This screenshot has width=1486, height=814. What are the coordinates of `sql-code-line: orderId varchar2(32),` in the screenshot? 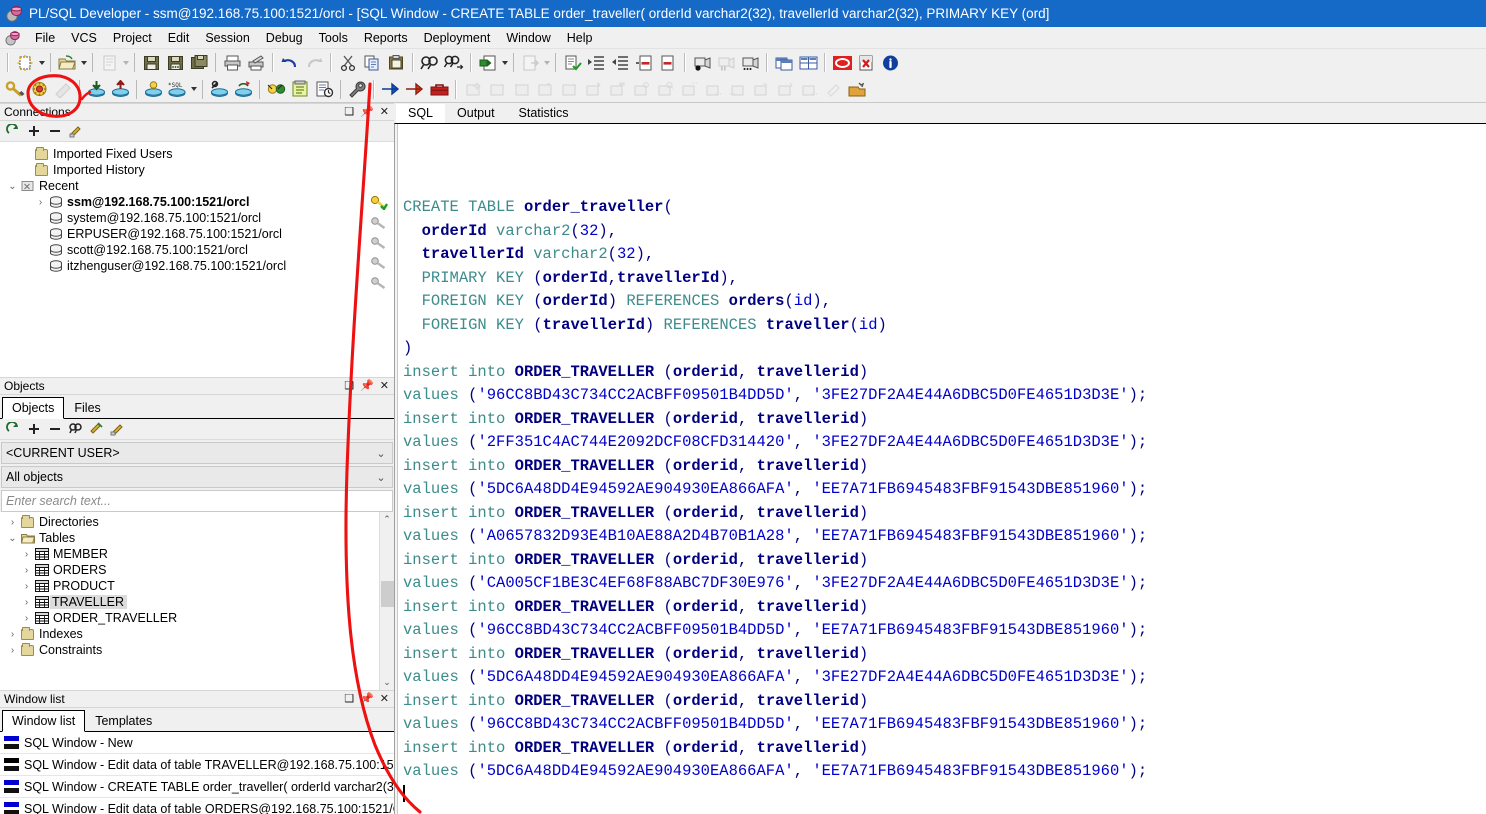 It's located at (944, 232).